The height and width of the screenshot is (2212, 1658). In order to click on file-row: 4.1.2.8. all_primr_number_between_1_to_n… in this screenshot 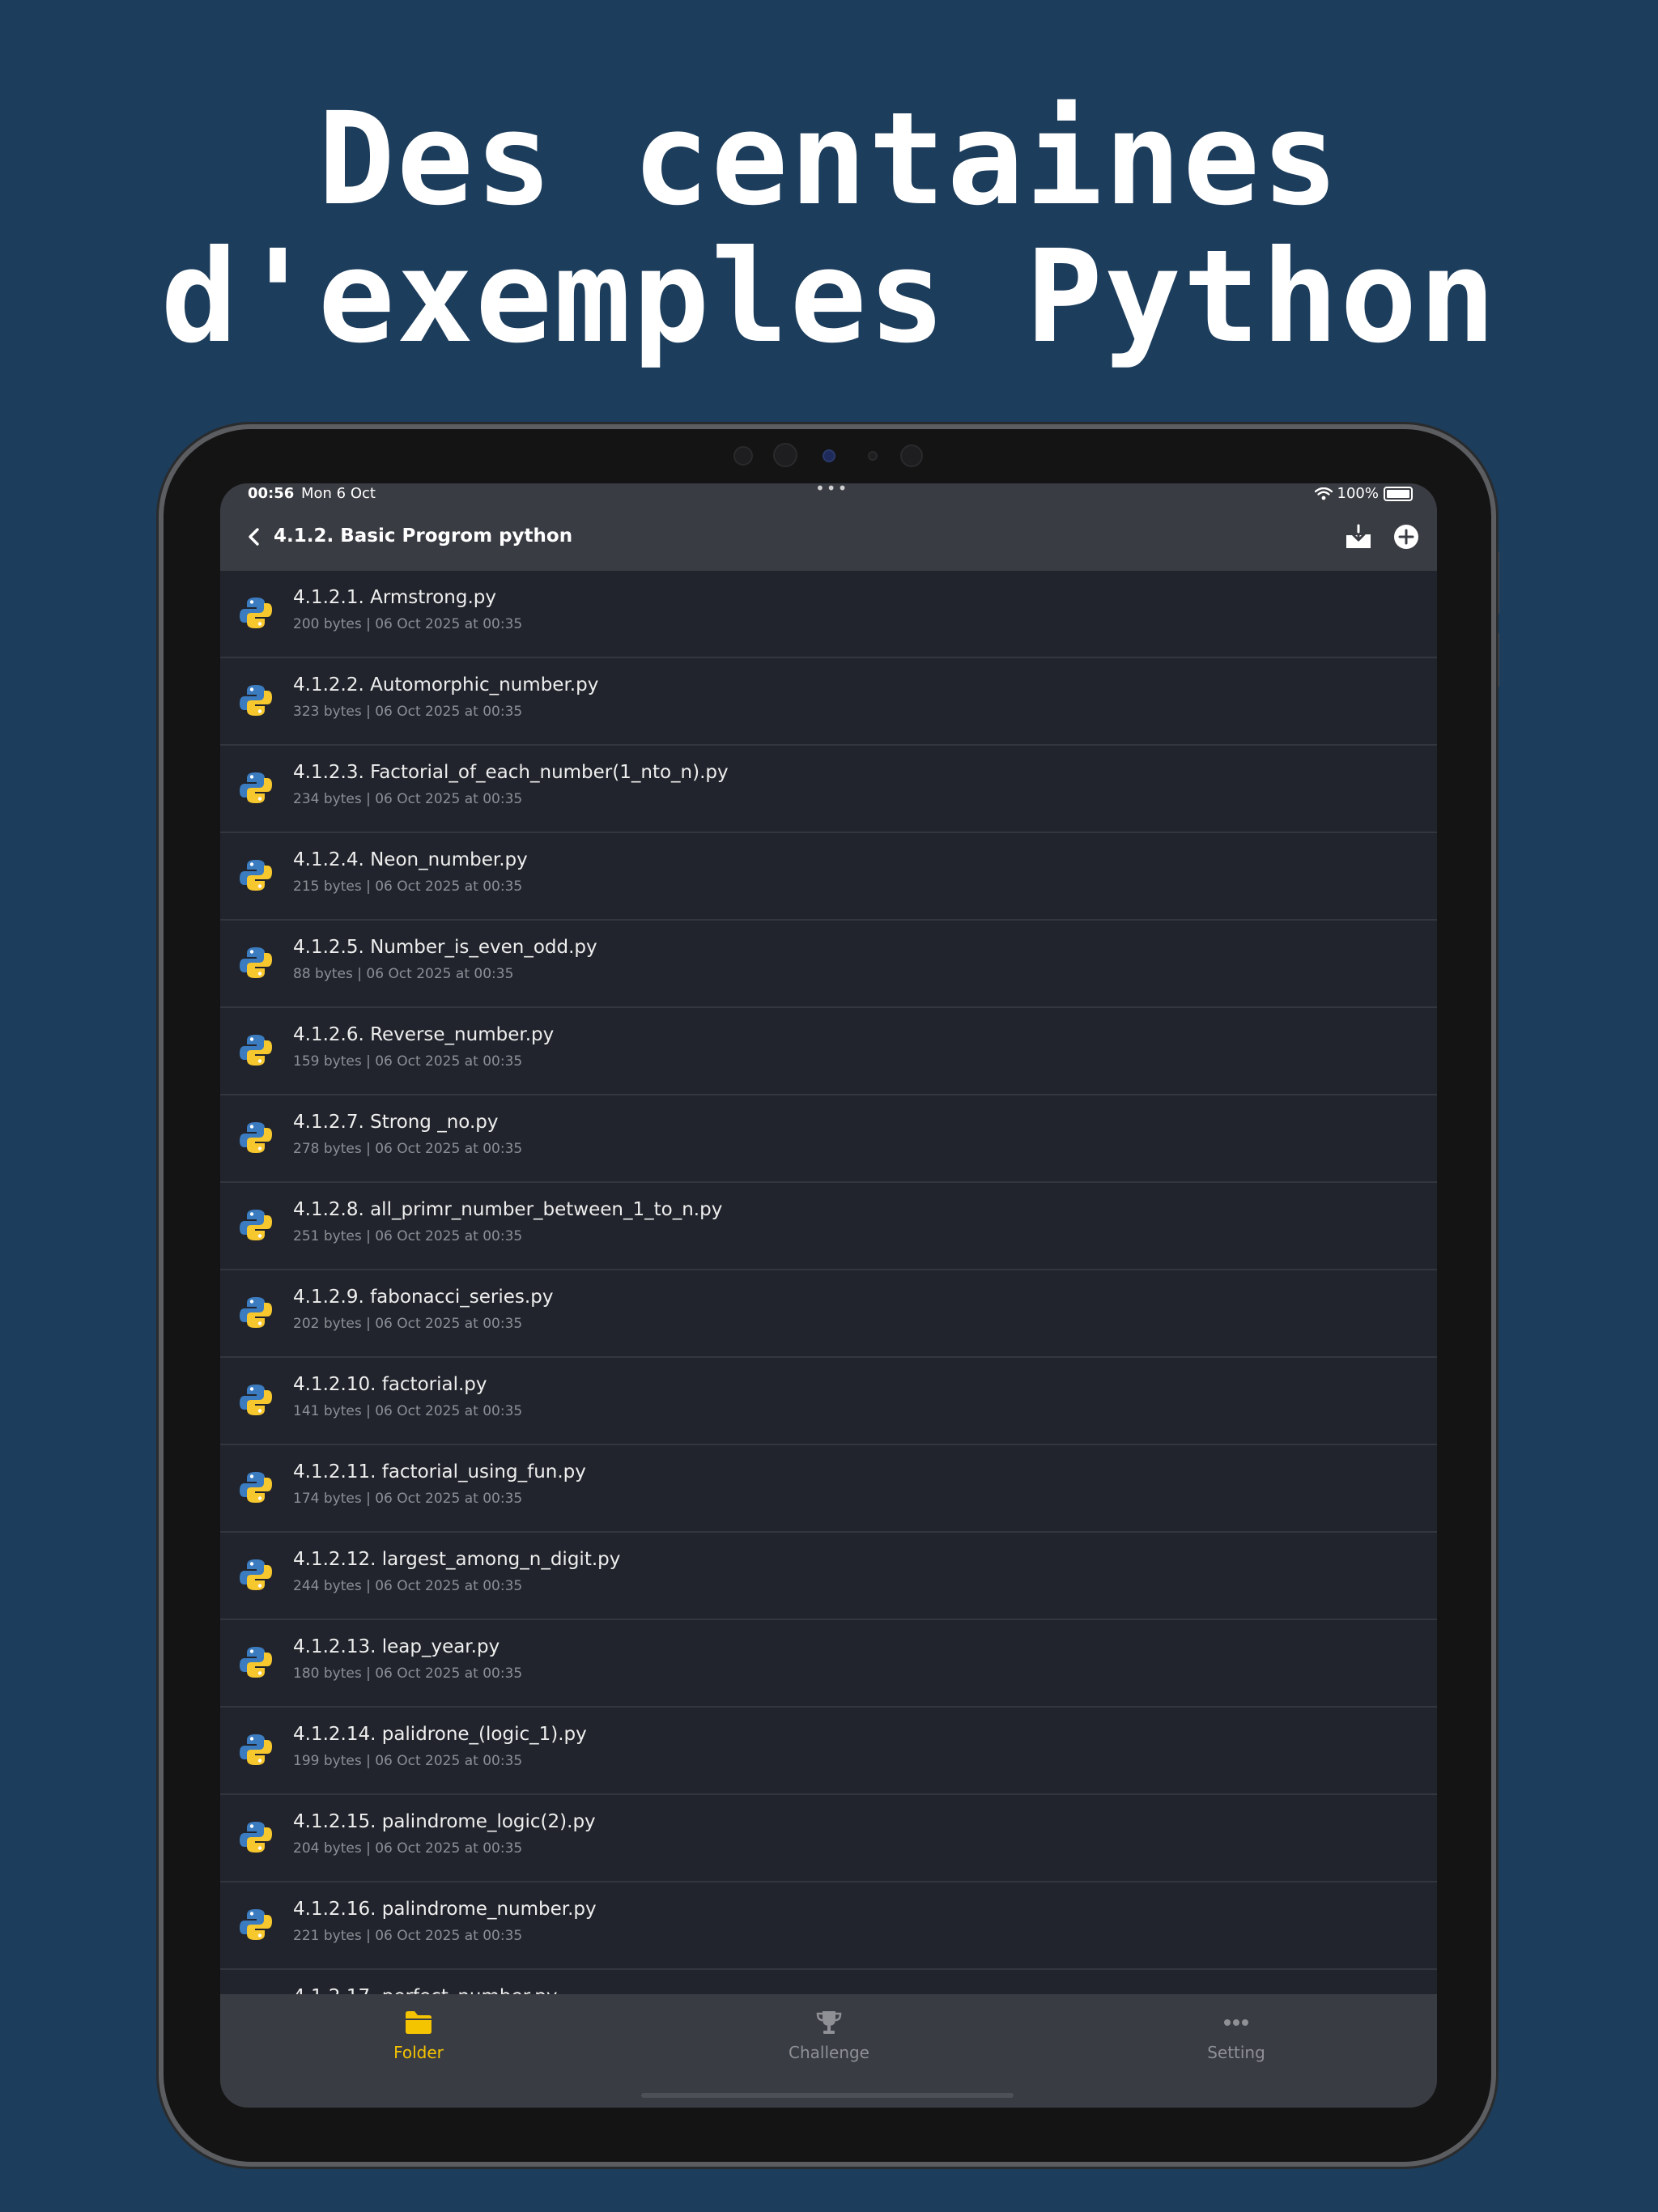, I will do `click(828, 1227)`.